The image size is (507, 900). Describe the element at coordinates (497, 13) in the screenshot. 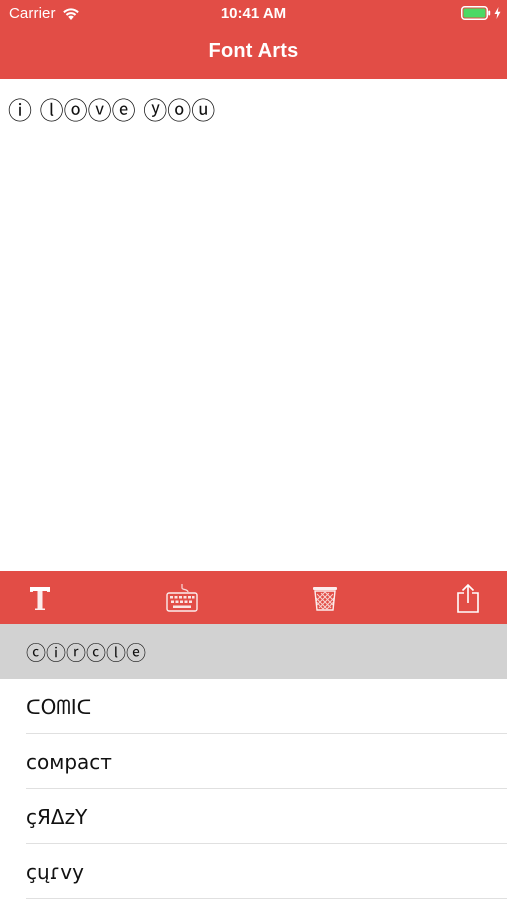

I see `charging-bolt-icon` at that location.